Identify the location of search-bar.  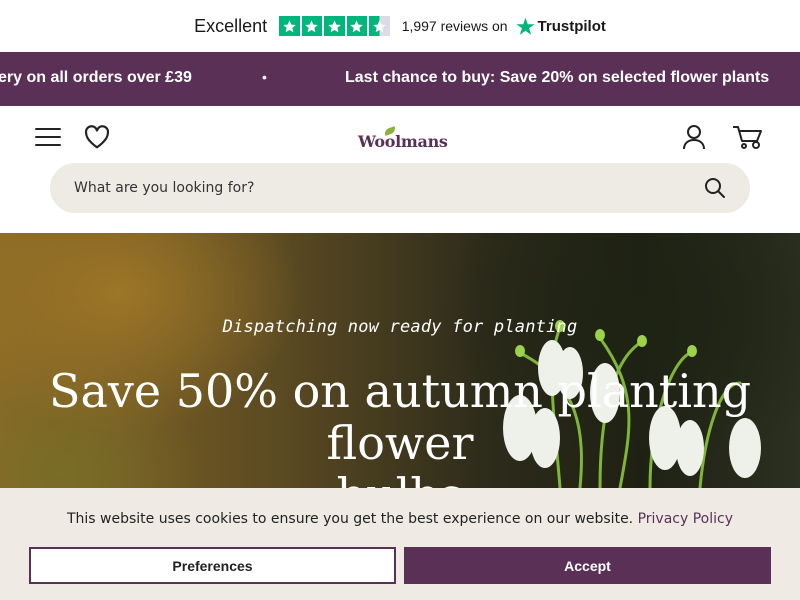
(400, 188).